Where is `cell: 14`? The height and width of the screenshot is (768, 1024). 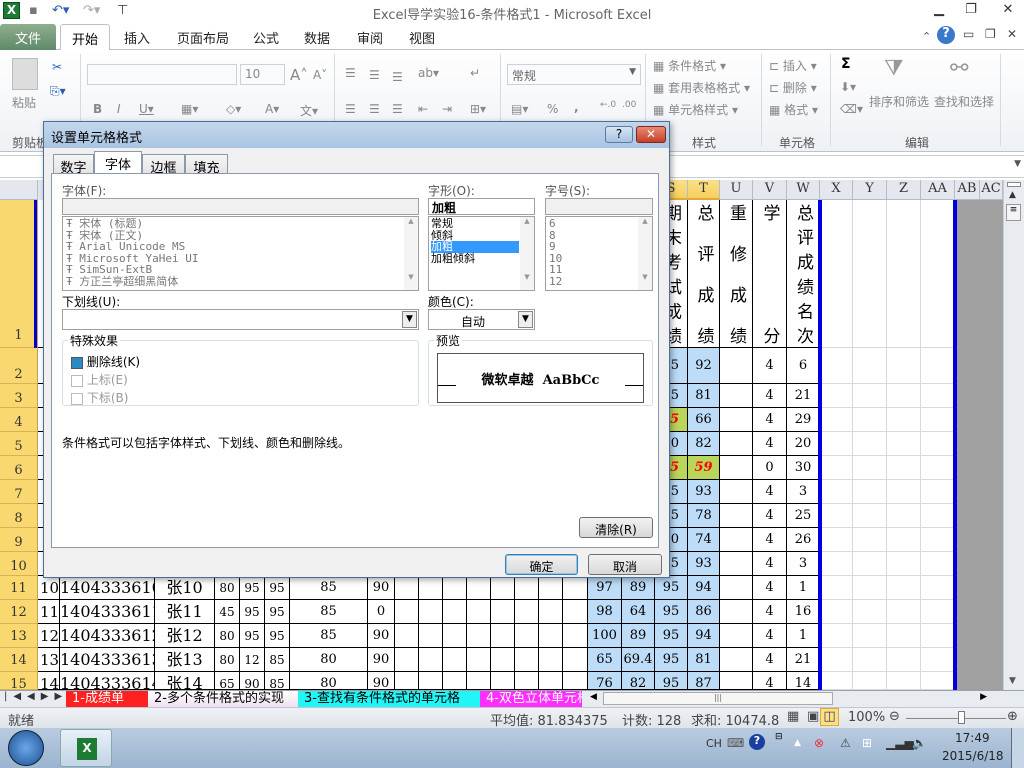
cell: 14 is located at coordinates (803, 681).